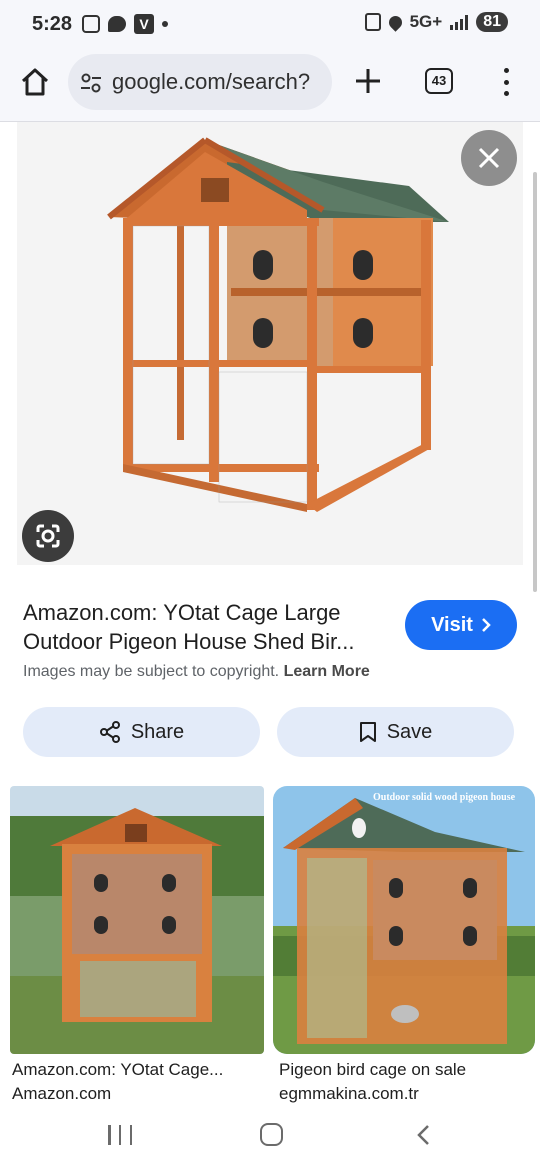 The image size is (540, 1170). What do you see at coordinates (271, 1134) in the screenshot?
I see `home-nav-icon` at bounding box center [271, 1134].